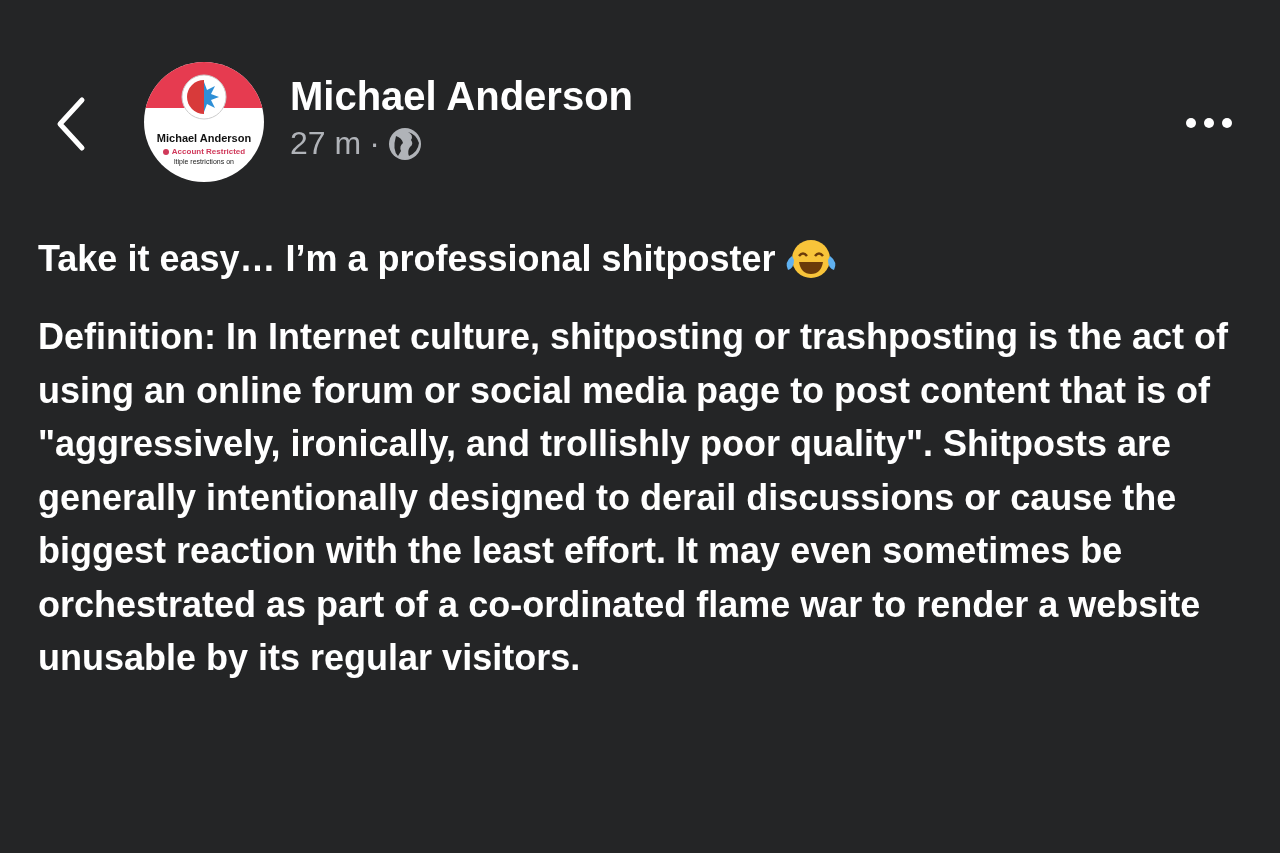 The height and width of the screenshot is (853, 1280). I want to click on logo-icon, so click(204, 97).